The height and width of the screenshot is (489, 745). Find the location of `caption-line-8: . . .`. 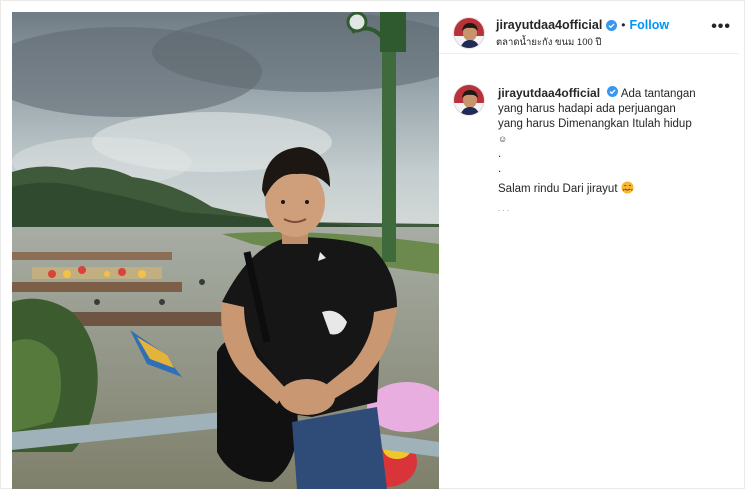

caption-line-8: . . . is located at coordinates (504, 208).